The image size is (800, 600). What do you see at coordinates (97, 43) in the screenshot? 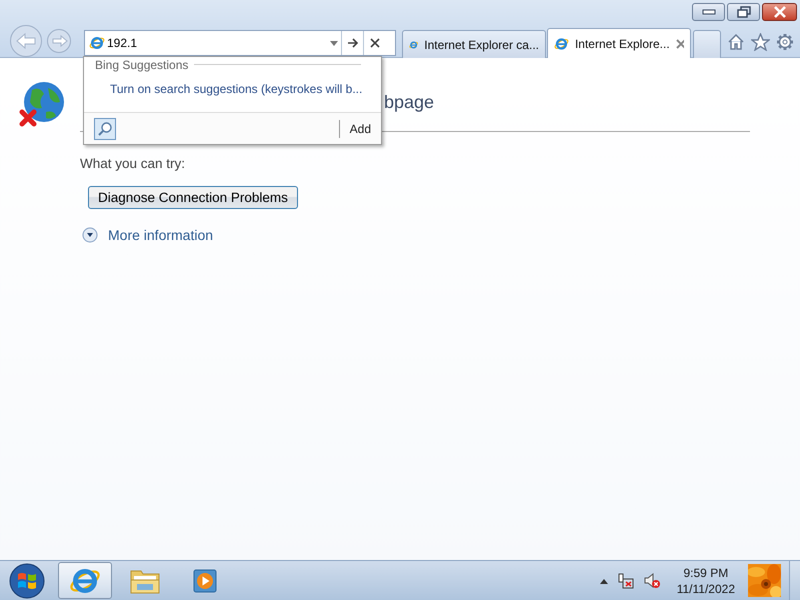
I see `browser-logo-icon` at bounding box center [97, 43].